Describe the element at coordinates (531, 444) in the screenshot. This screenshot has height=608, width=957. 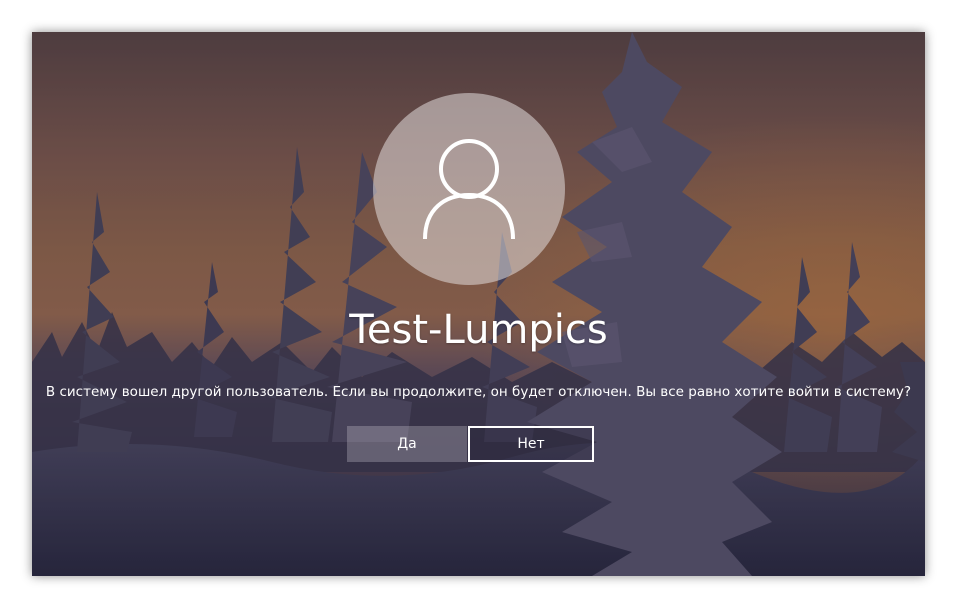
I see `no-button: Нет` at that location.